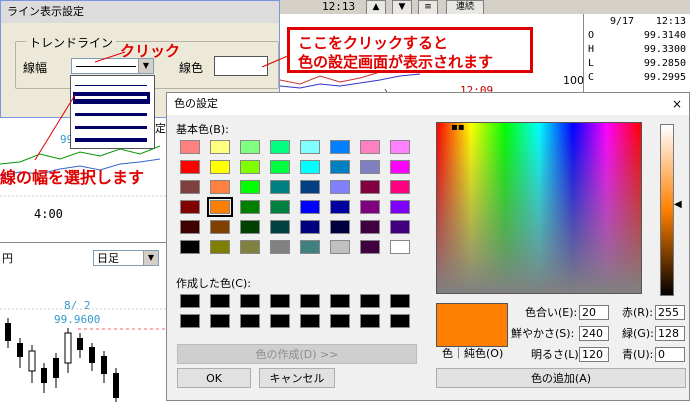 Image resolution: width=690 pixels, height=402 pixels. I want to click on ok-button: OK, so click(214, 378).